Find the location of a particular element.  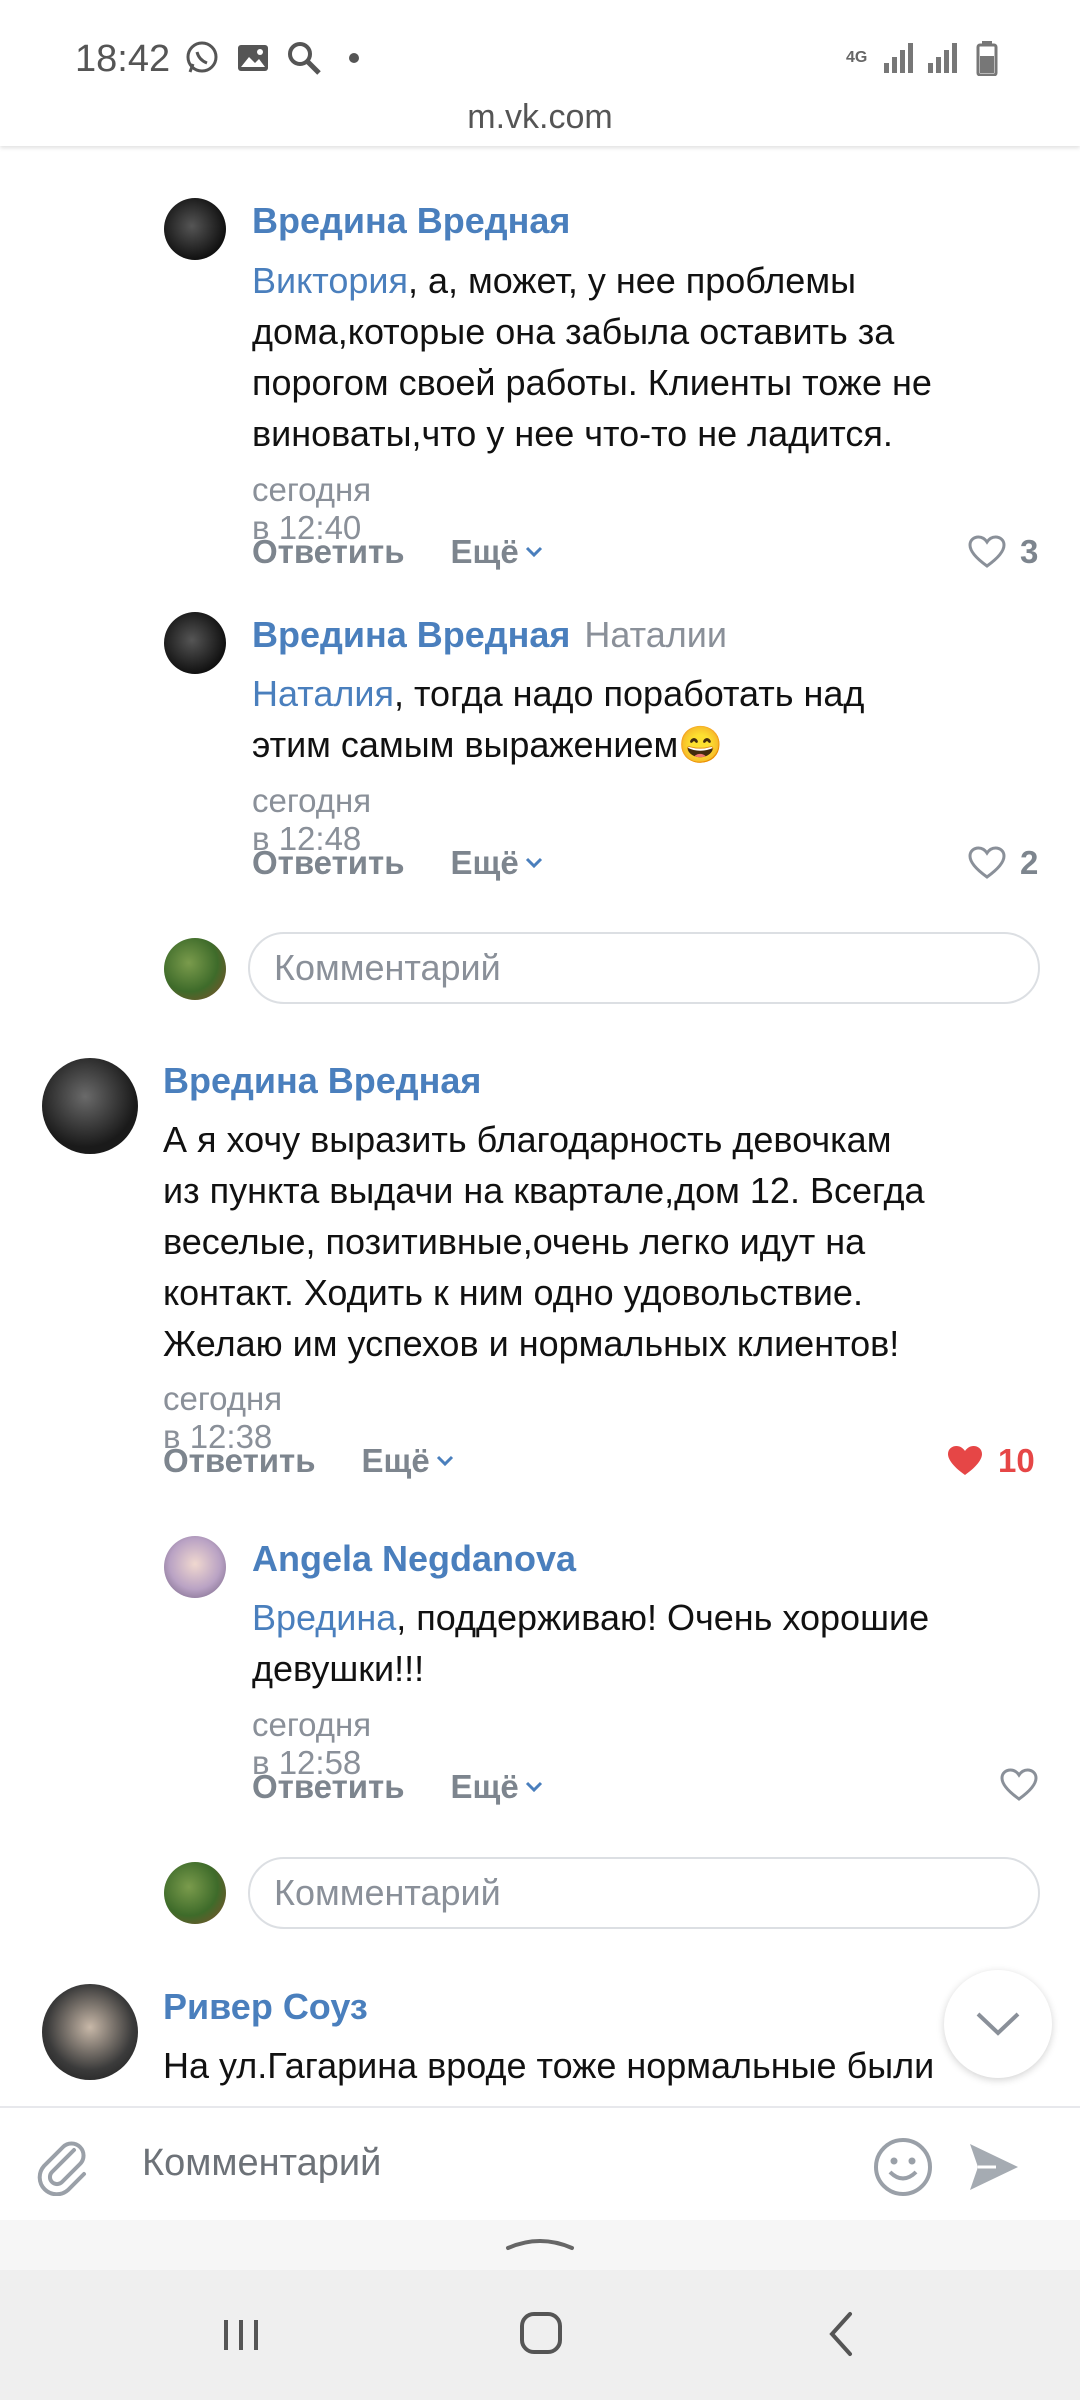

system-navigation-bar is located at coordinates (540, 2335).